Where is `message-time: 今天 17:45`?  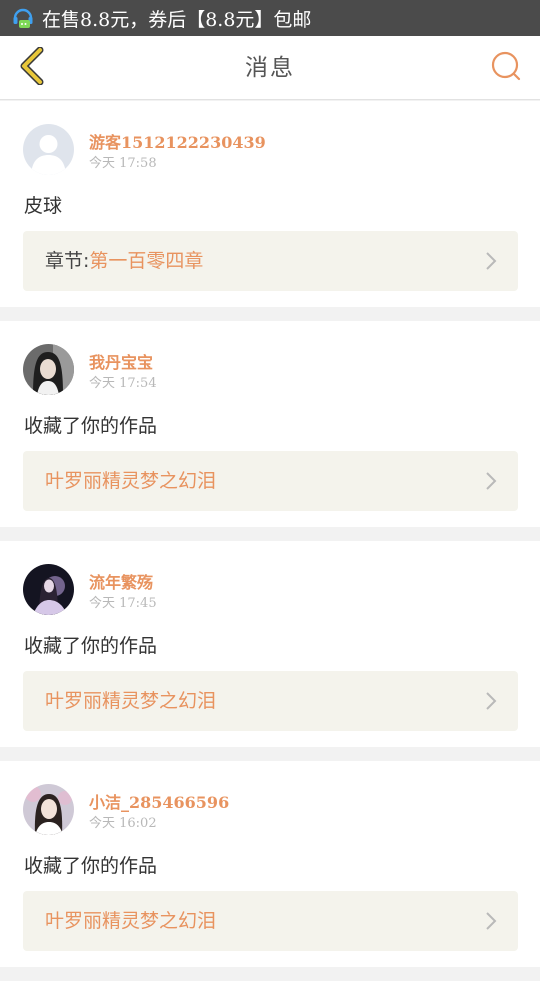
message-time: 今天 17:45 is located at coordinates (123, 603).